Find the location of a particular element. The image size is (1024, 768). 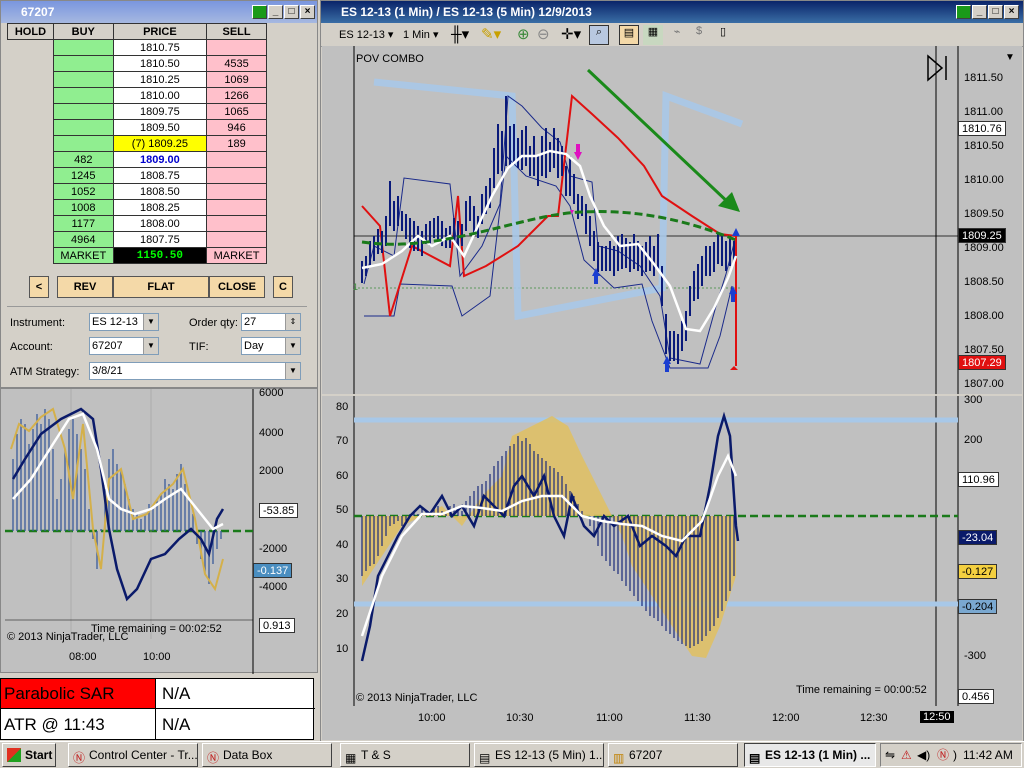

instrument-select: ES 12-13 ▼ is located at coordinates (124, 322).